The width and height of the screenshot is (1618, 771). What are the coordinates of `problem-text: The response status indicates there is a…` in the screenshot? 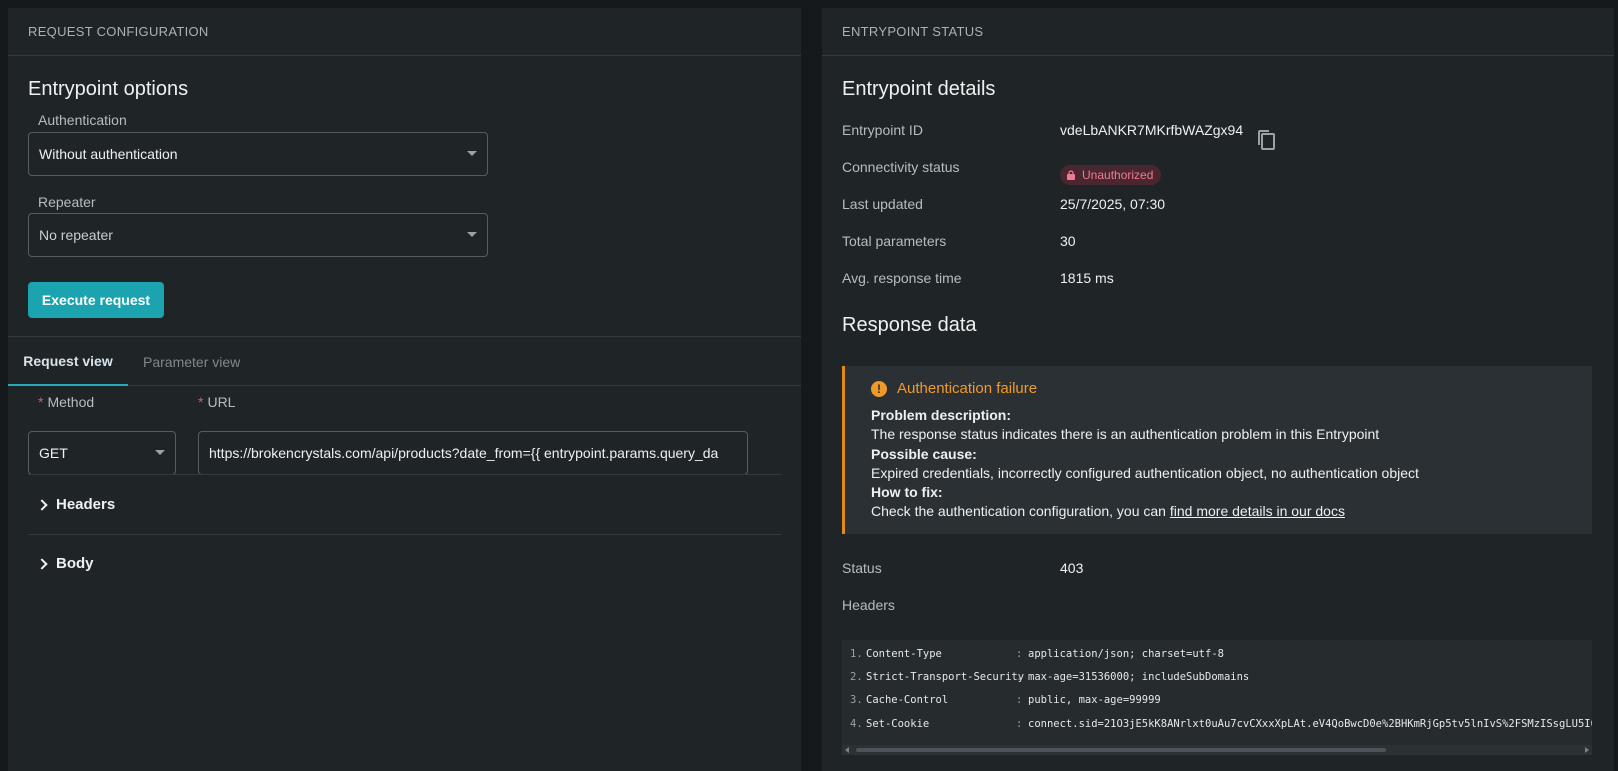 It's located at (1125, 434).